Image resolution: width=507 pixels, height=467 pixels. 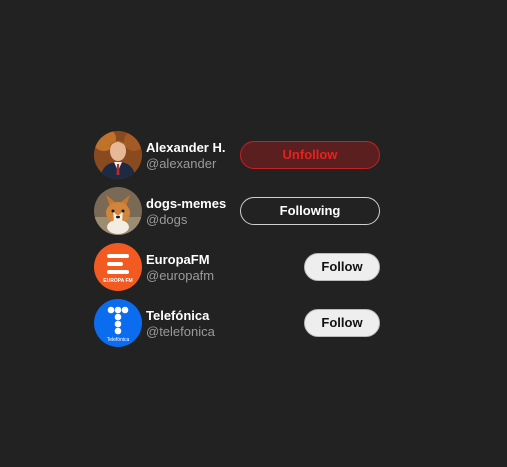 I want to click on list-item: EUROPA FM EuropaFM @europafm Follow, so click(x=237, y=267).